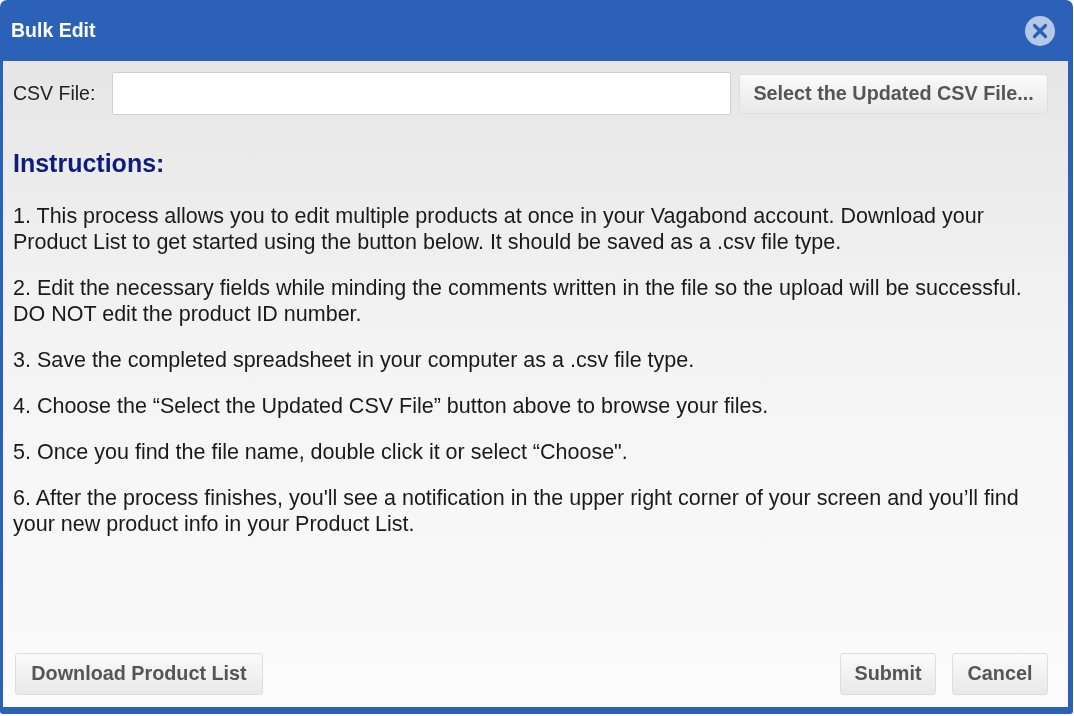  Describe the element at coordinates (421, 93) in the screenshot. I see `csv-file-input` at that location.